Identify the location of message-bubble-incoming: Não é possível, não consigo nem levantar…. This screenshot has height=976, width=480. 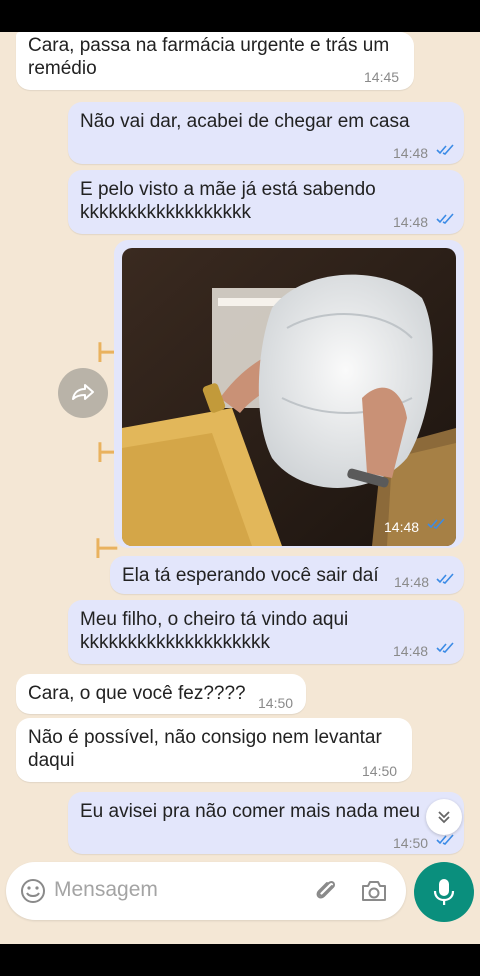
(214, 750).